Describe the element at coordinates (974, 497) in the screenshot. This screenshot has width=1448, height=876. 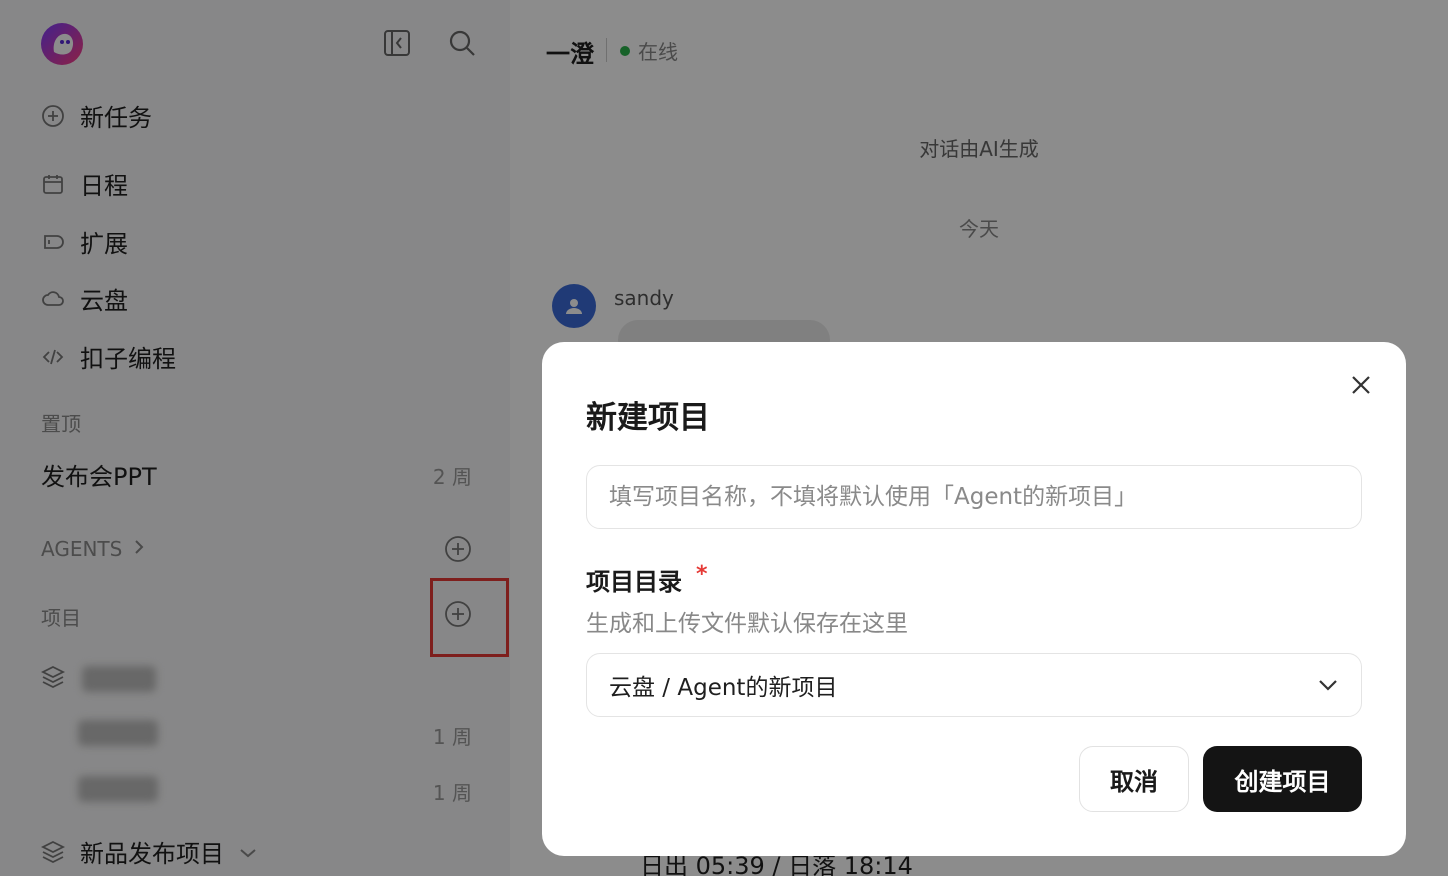
I see `project-name-input` at that location.